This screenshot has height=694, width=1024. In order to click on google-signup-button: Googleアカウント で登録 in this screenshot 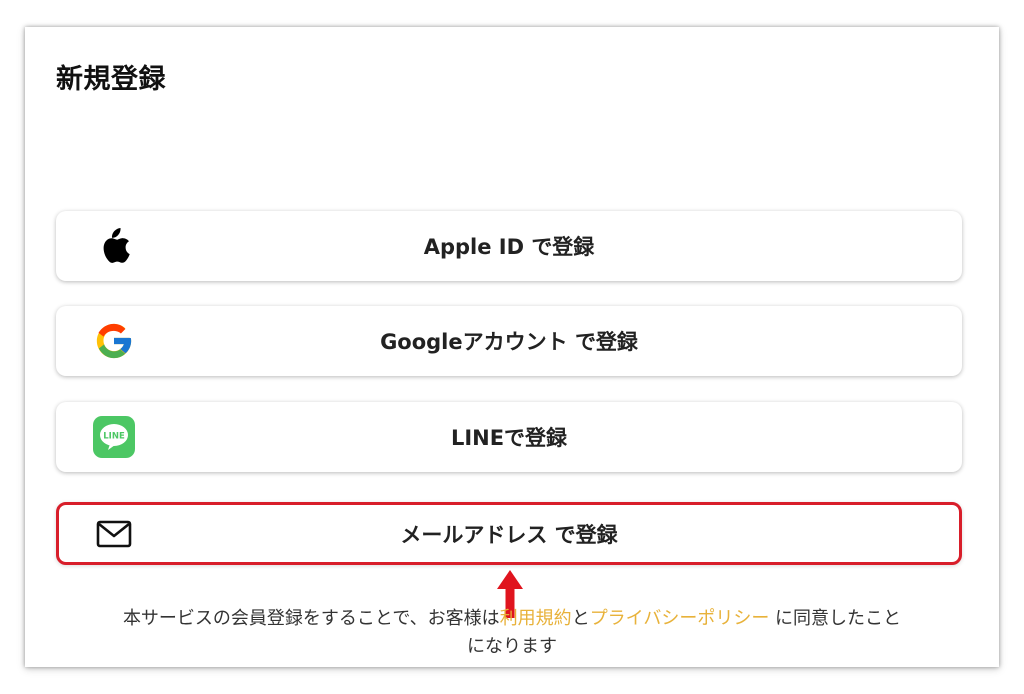, I will do `click(509, 341)`.